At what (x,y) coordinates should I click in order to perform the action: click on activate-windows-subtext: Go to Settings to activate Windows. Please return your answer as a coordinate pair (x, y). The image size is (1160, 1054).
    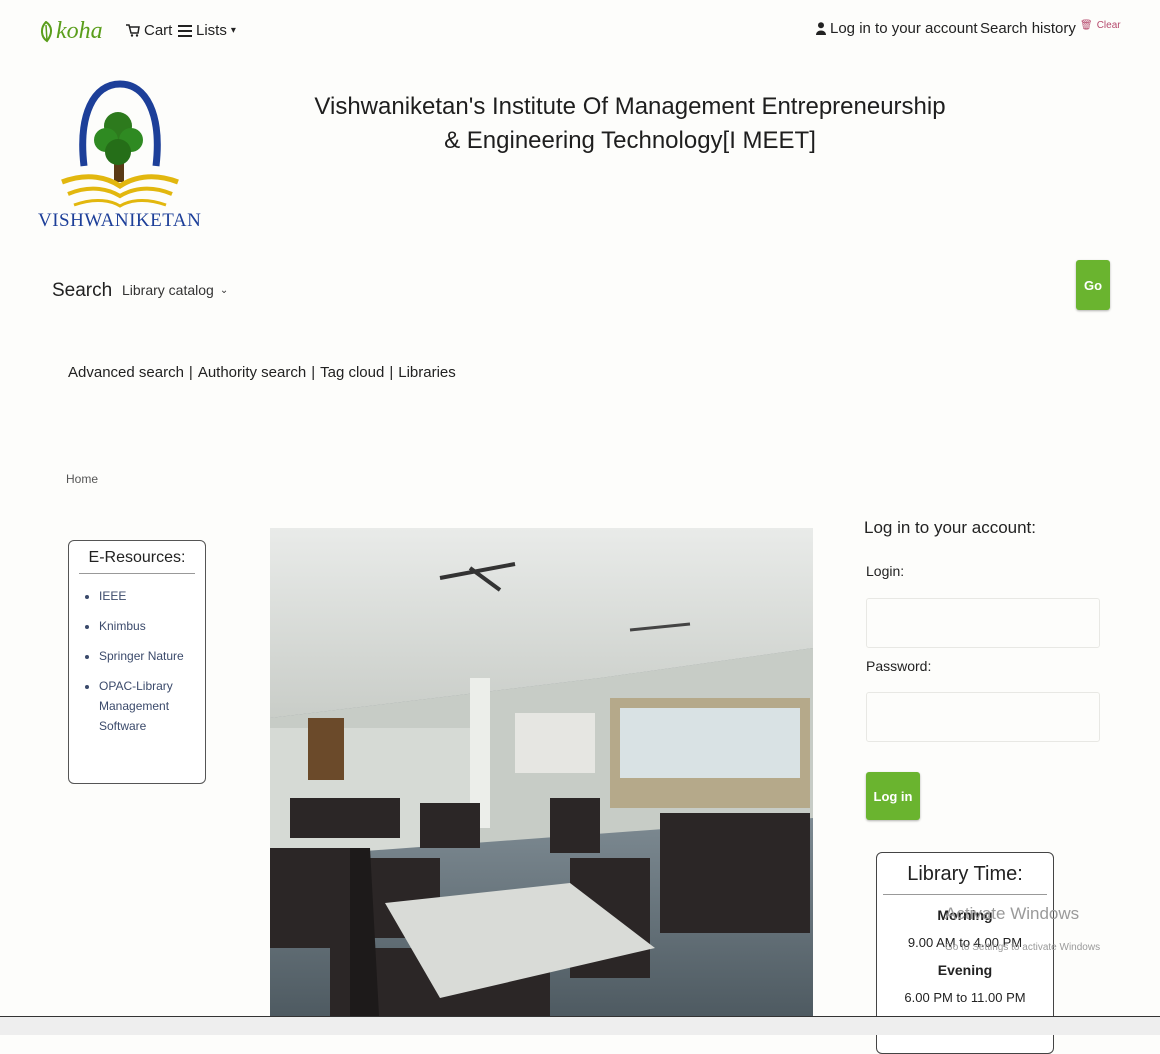
    Looking at the image, I should click on (1023, 947).